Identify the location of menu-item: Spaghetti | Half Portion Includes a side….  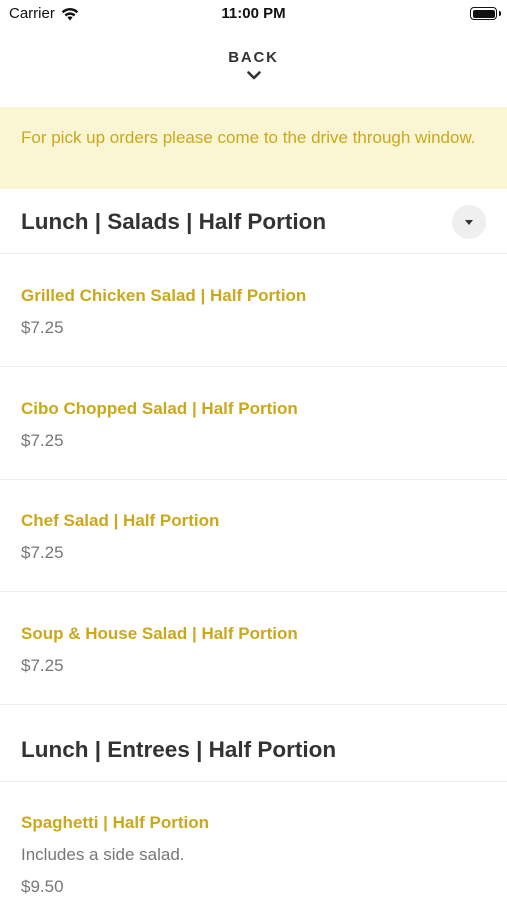
(253, 841).